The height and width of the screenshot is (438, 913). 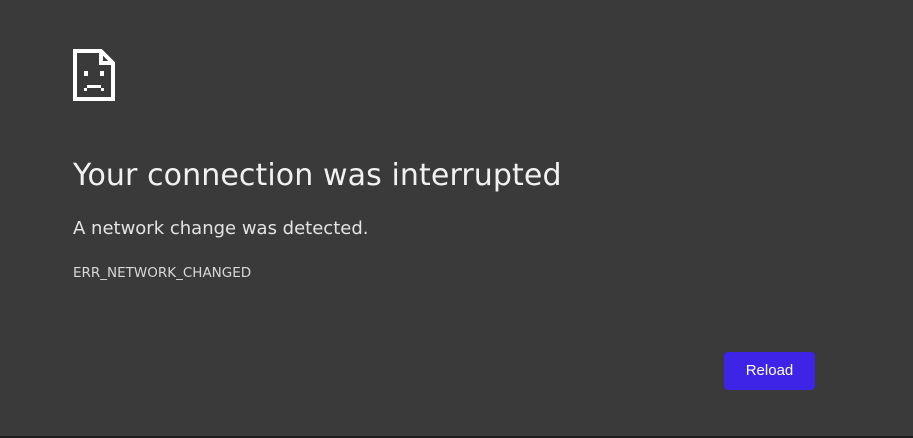 I want to click on sad-page-icon, so click(x=94, y=75).